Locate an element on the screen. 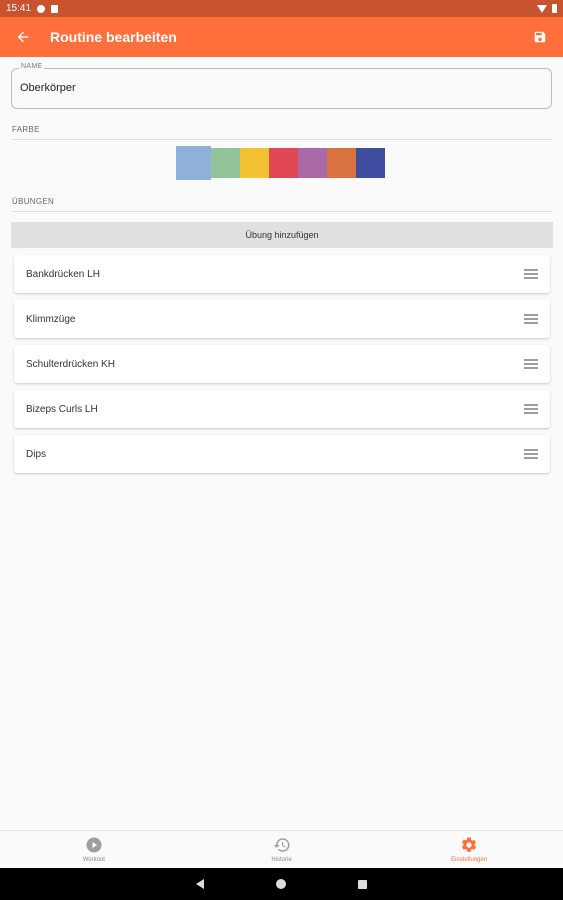 The height and width of the screenshot is (900, 563). nav-label: Workout is located at coordinates (93, 860).